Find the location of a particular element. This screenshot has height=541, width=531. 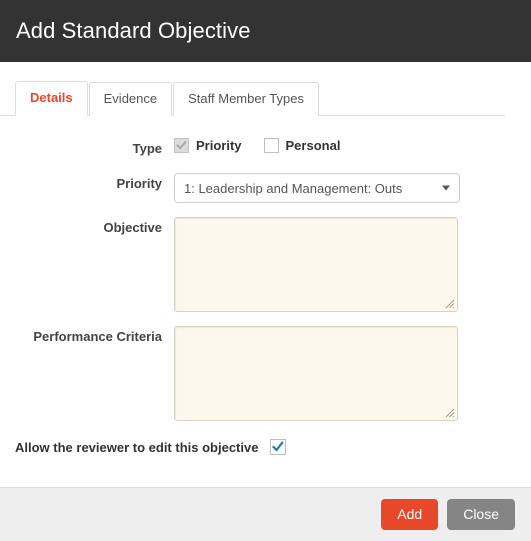

tab-bar: Details Evidence Staff Member Types is located at coordinates (252, 98).